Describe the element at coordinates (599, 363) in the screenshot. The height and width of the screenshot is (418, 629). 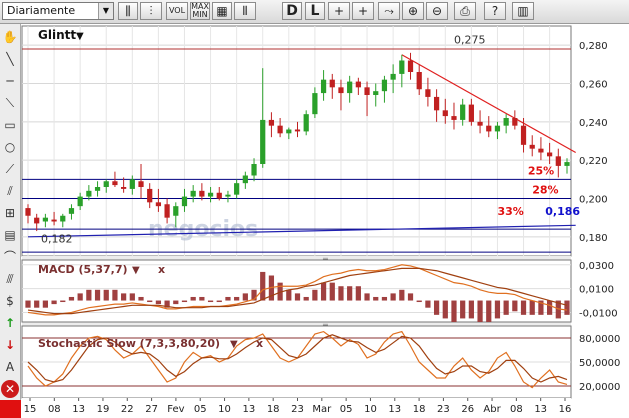
I see `stoch-ytick-label: 50,0000` at that location.